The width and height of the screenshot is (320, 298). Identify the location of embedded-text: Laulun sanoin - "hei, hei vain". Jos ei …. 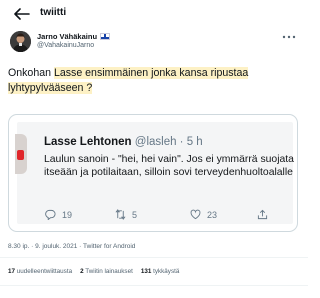
(169, 166).